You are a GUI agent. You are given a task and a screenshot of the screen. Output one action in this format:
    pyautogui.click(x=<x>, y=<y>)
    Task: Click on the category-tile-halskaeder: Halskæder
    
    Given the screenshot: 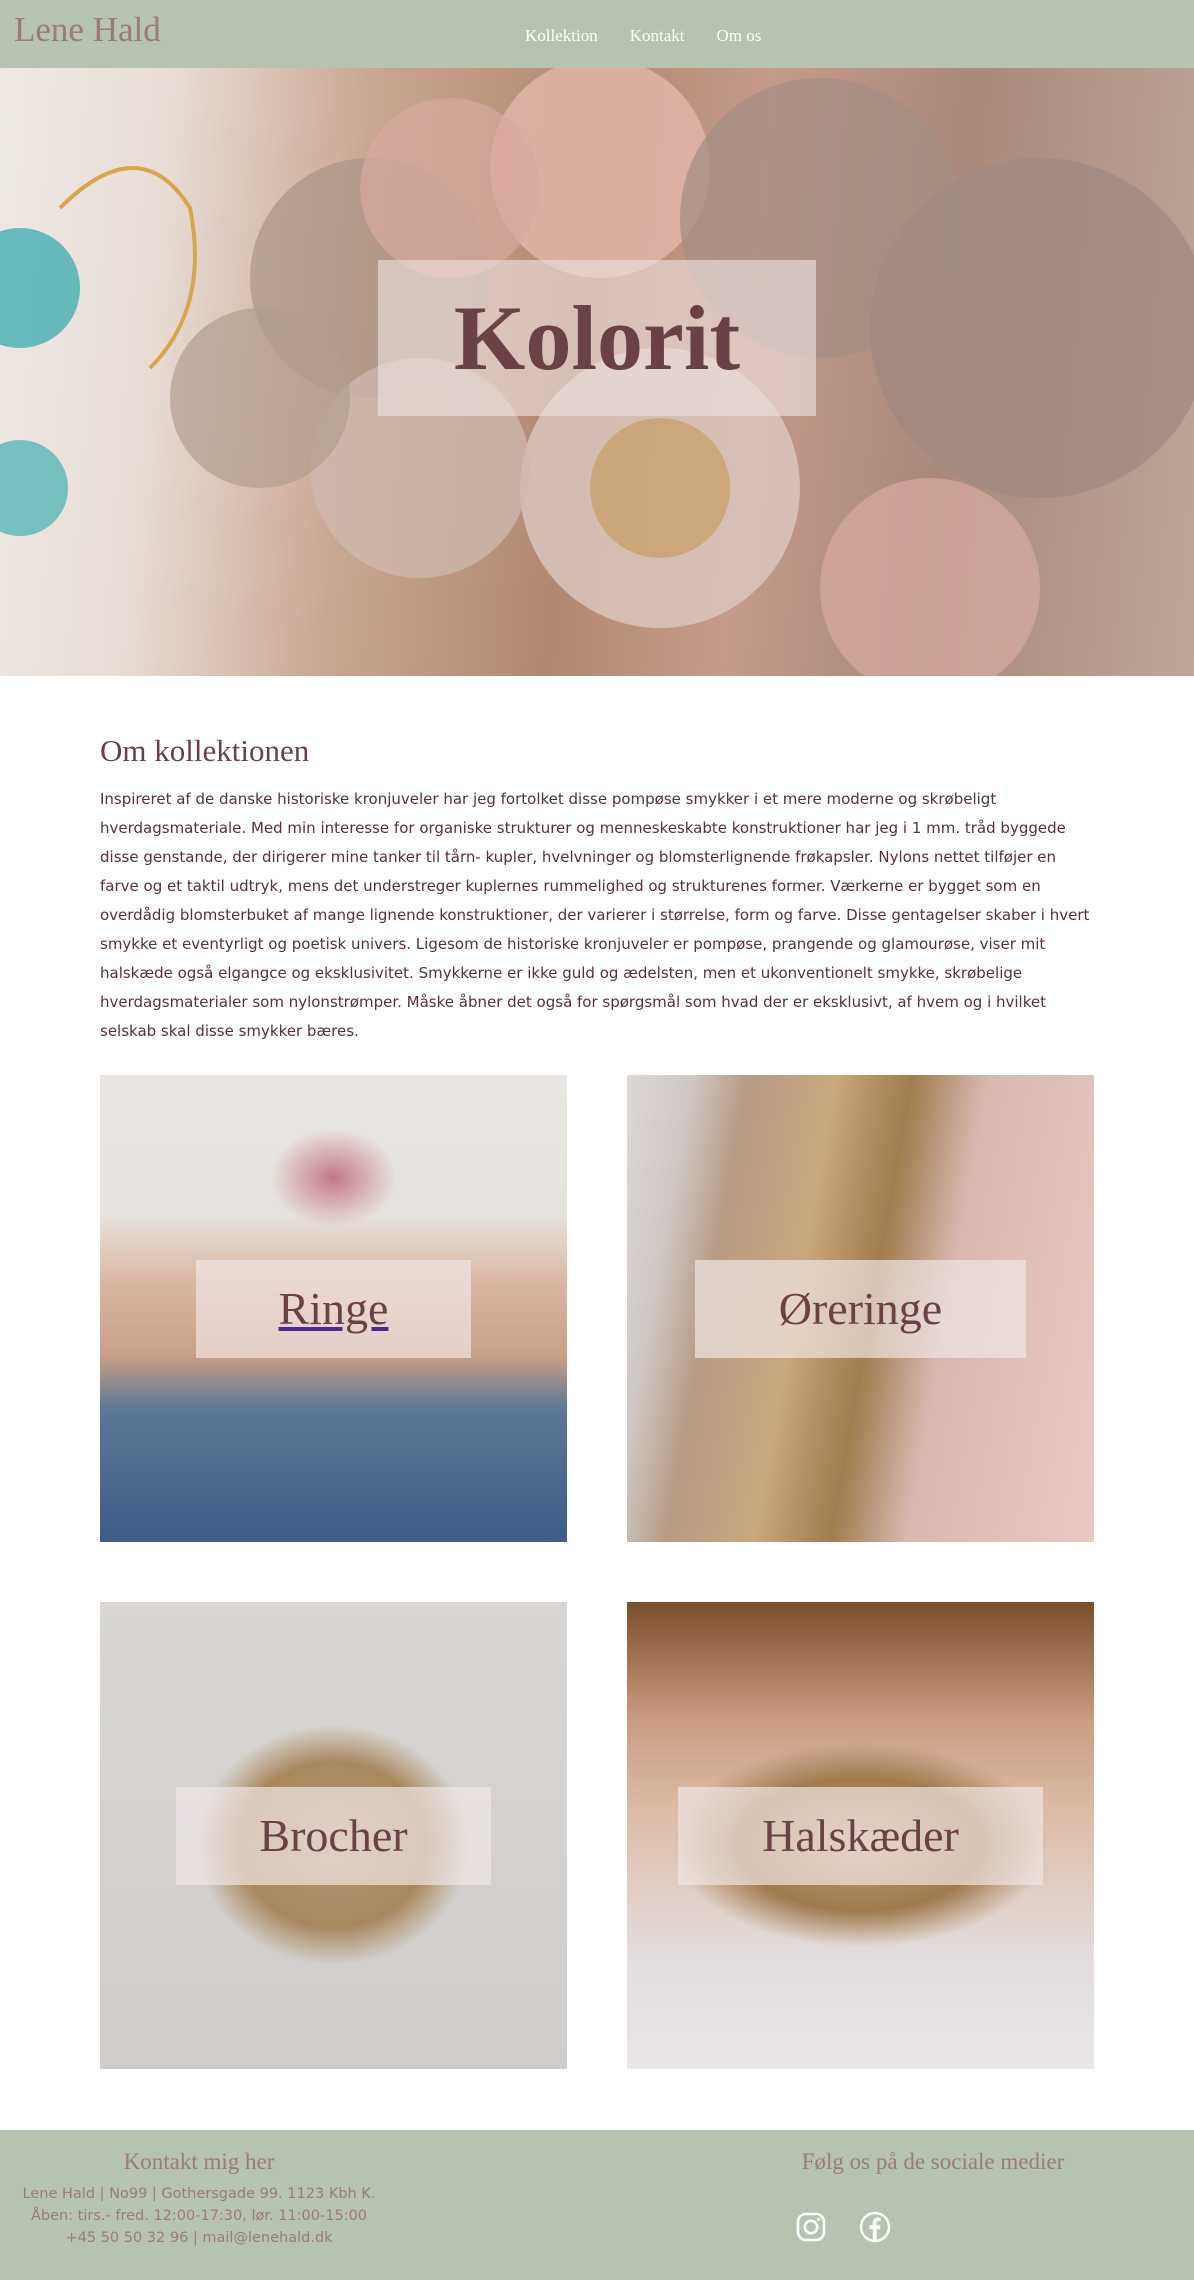 What is the action you would take?
    pyautogui.click(x=860, y=1835)
    